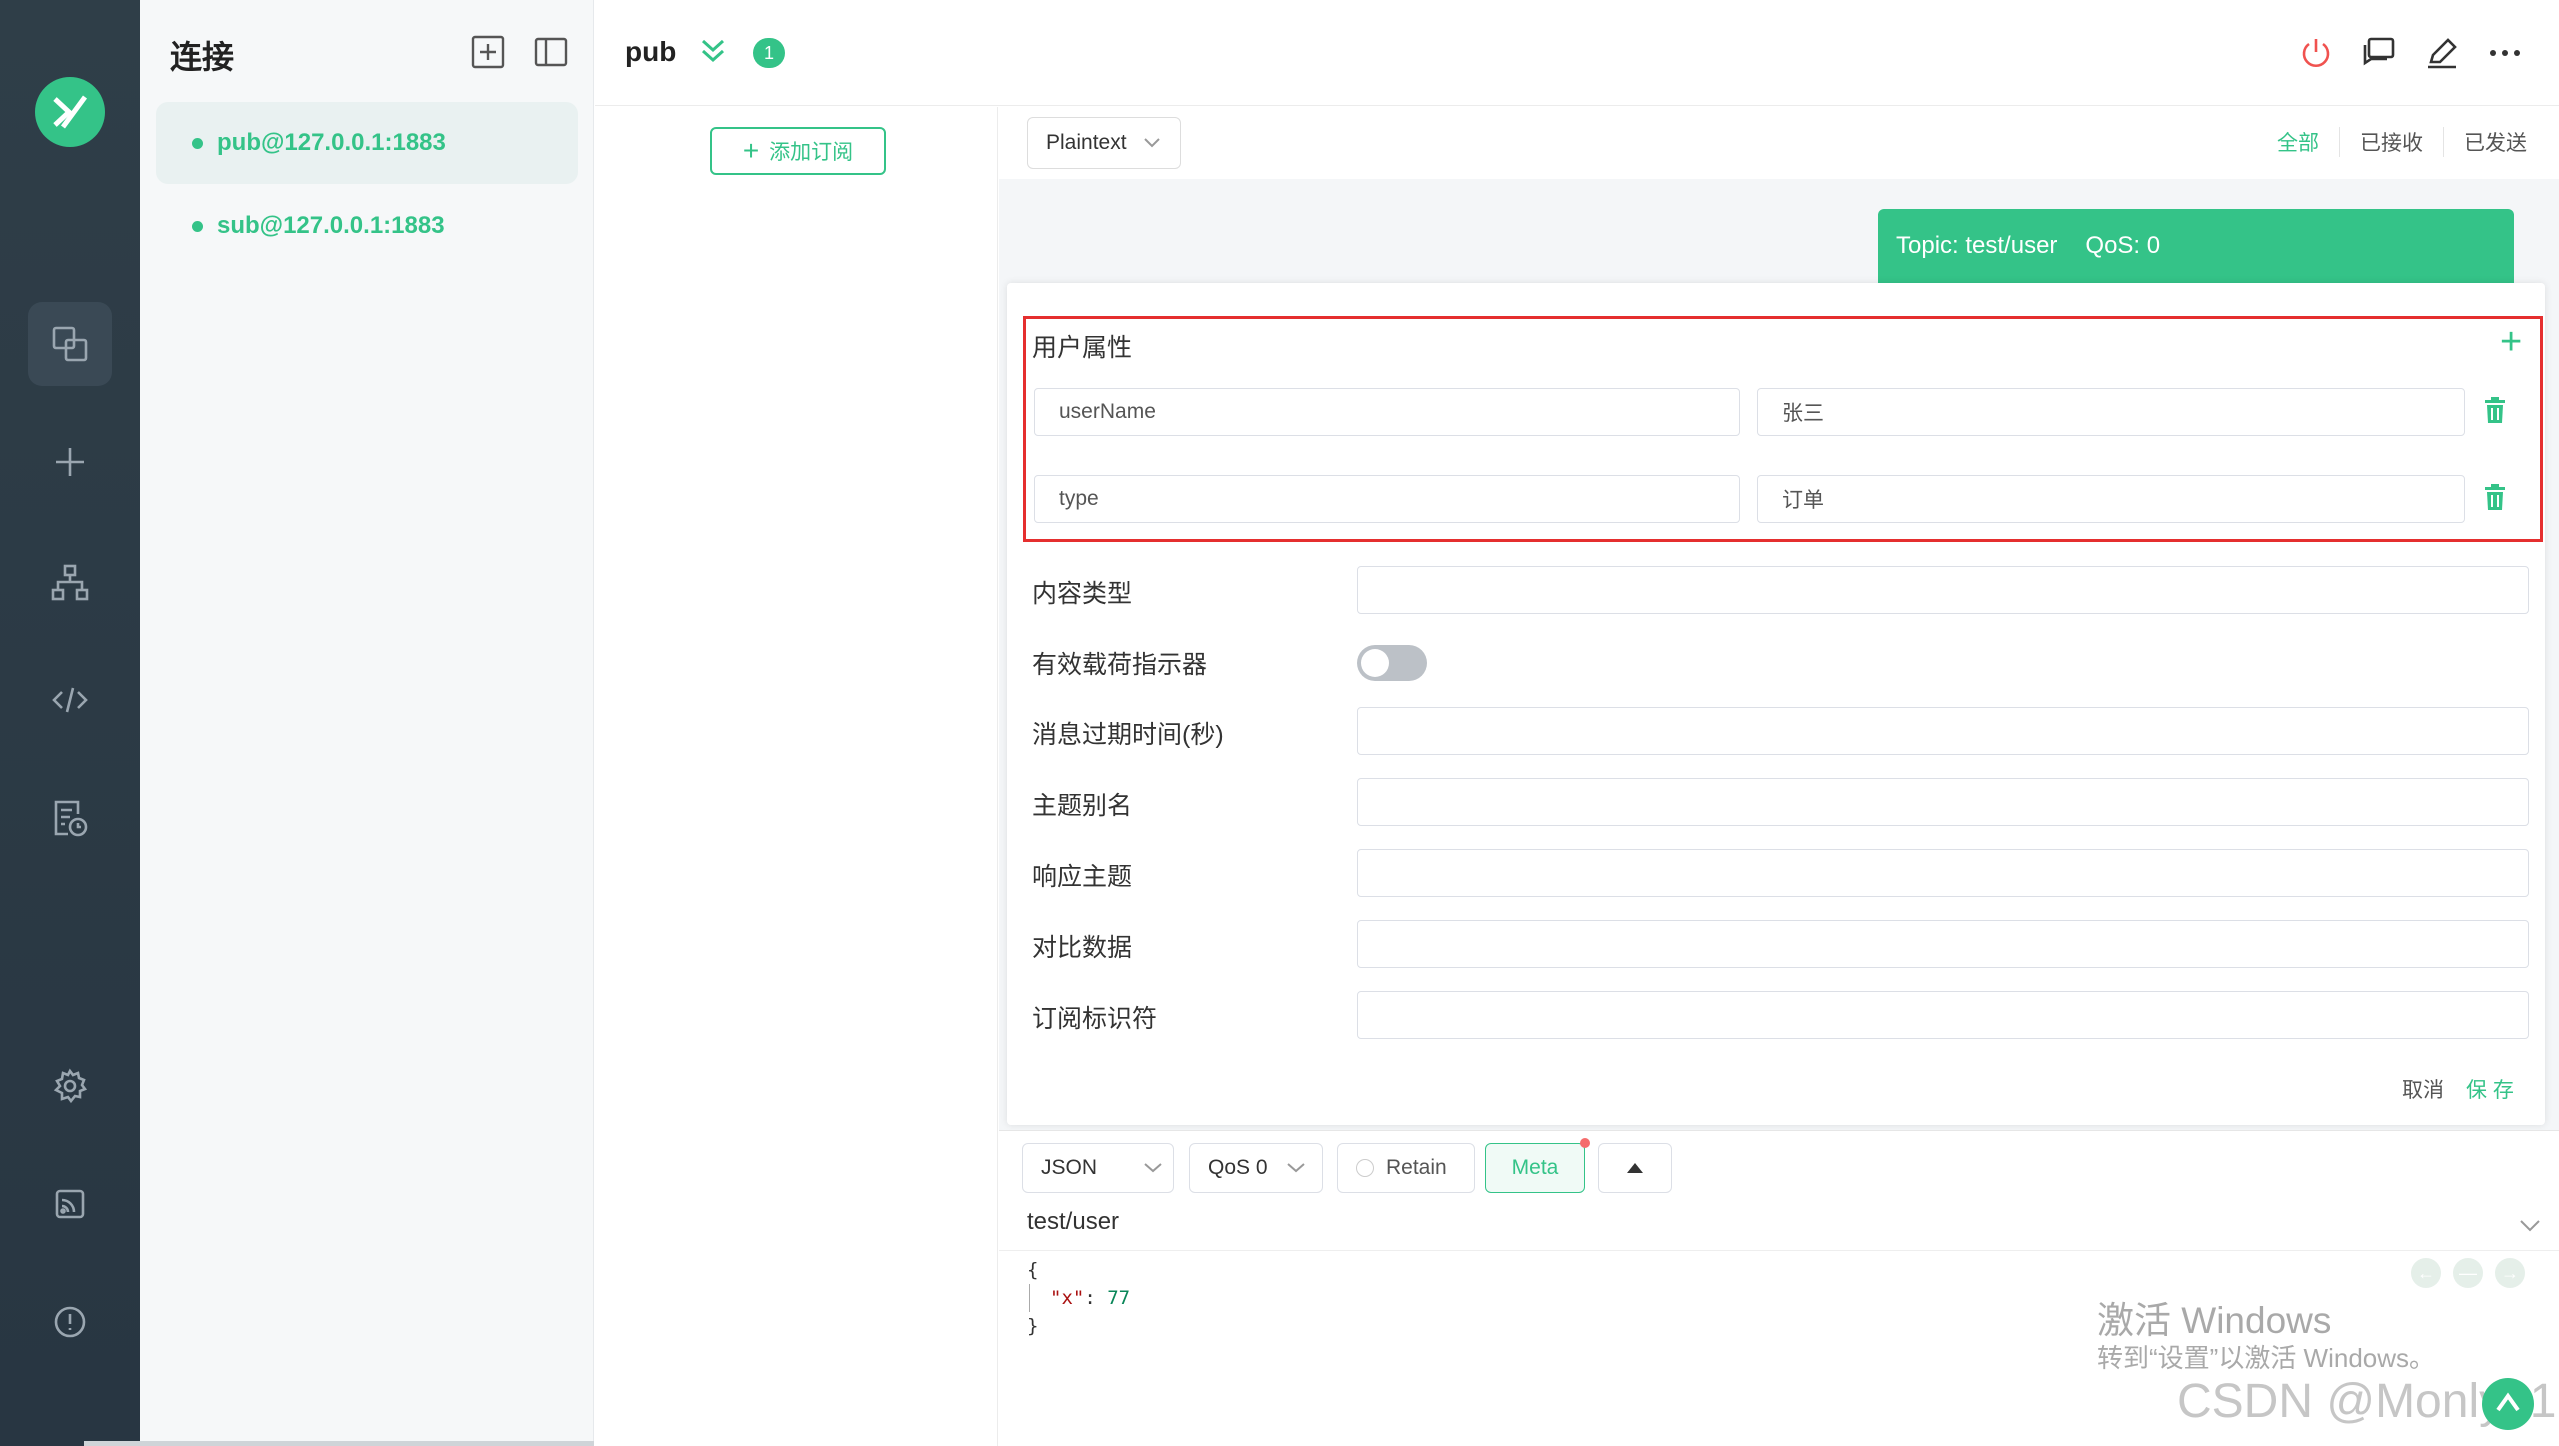 The height and width of the screenshot is (1446, 2559). Describe the element at coordinates (1120, 665) in the screenshot. I see `payload-indicator-label: 有效载荷指示器` at that location.